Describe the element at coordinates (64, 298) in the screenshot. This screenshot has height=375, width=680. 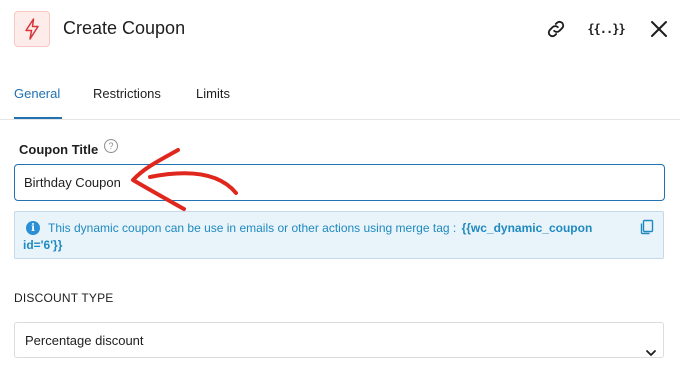
I see `discount-type-label: DISCOUNT TYPE` at that location.